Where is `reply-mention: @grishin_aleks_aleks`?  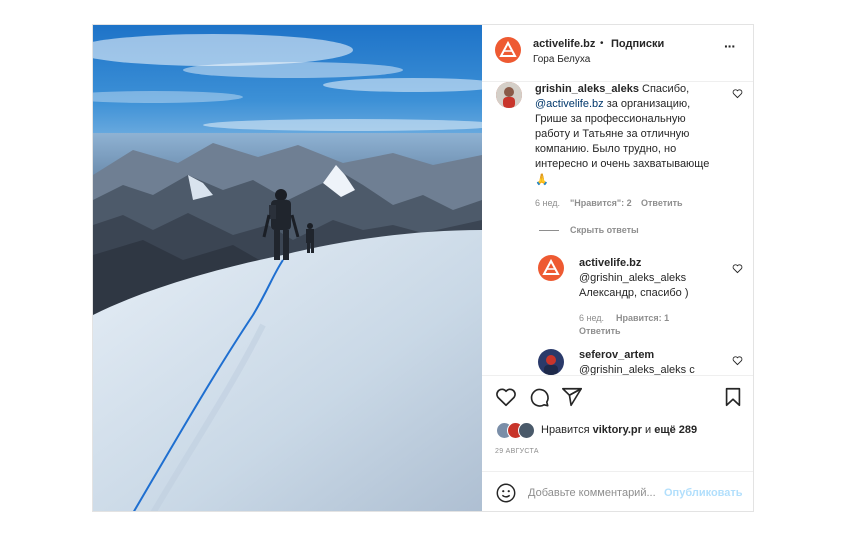 reply-mention: @grishin_aleks_aleks is located at coordinates (632, 278).